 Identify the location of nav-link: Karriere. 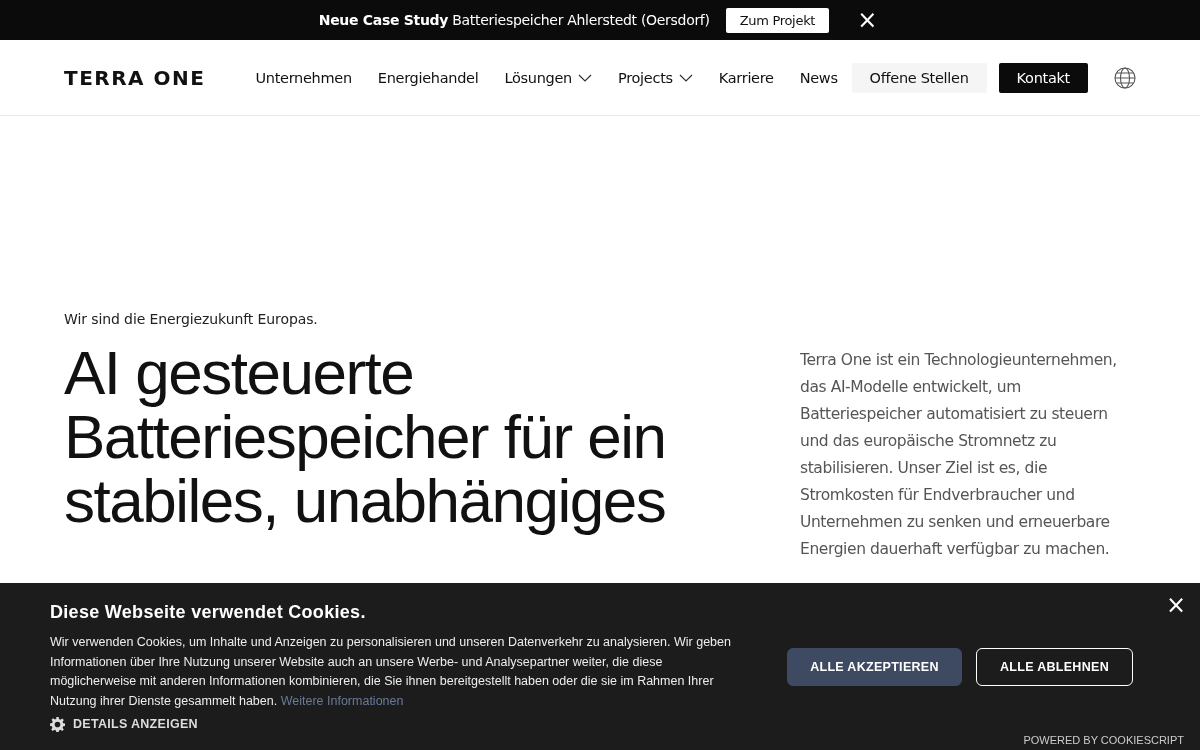
(746, 77).